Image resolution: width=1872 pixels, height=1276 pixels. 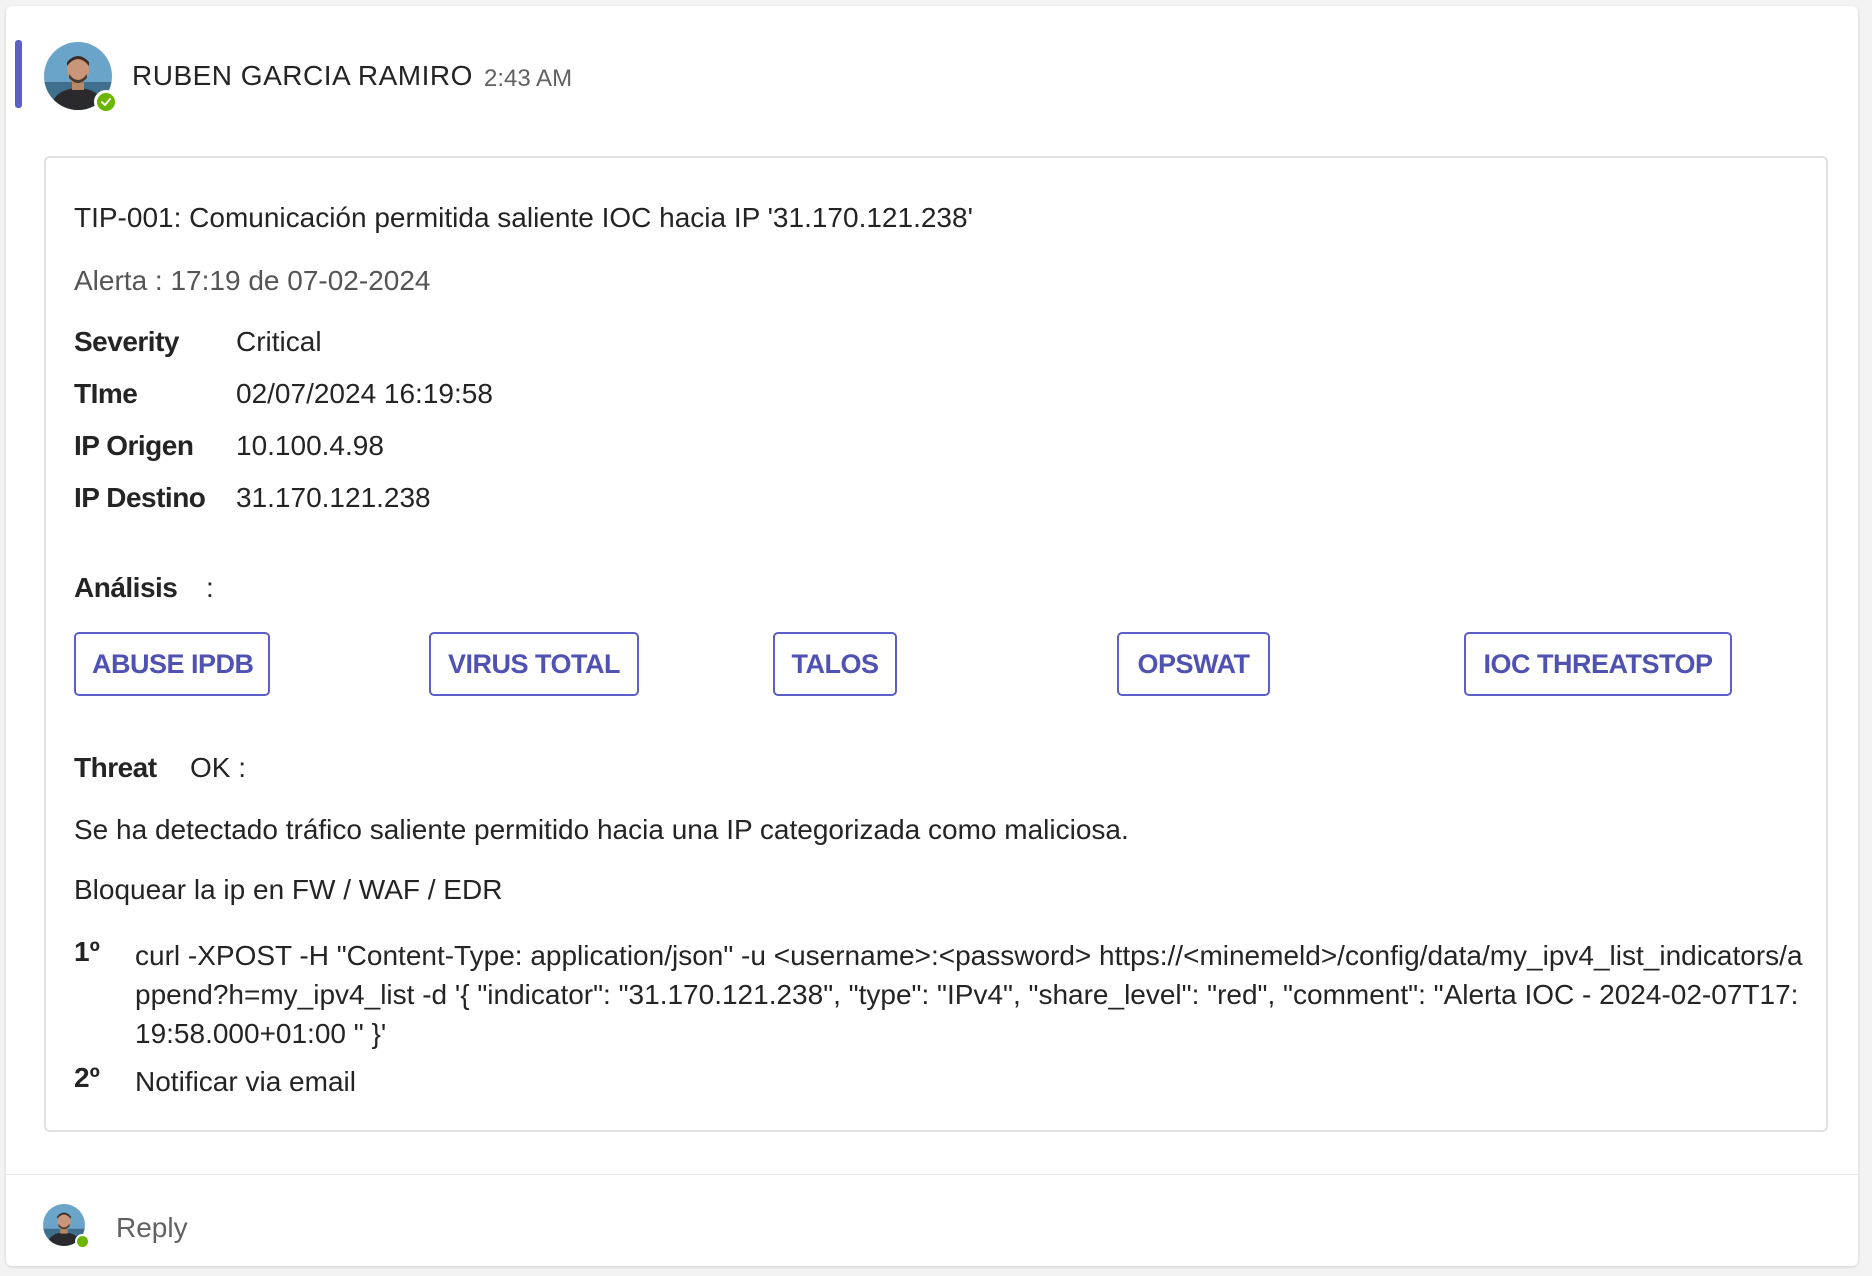 I want to click on author-name: RUBEN GARCIA RAMIRO, so click(x=302, y=76).